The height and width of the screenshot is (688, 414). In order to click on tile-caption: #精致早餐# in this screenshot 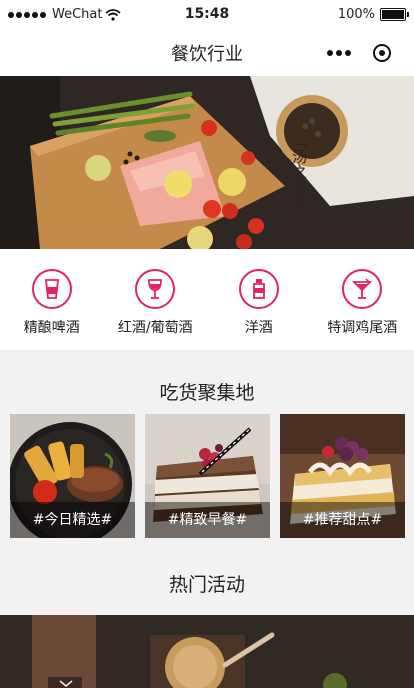, I will do `click(207, 520)`.